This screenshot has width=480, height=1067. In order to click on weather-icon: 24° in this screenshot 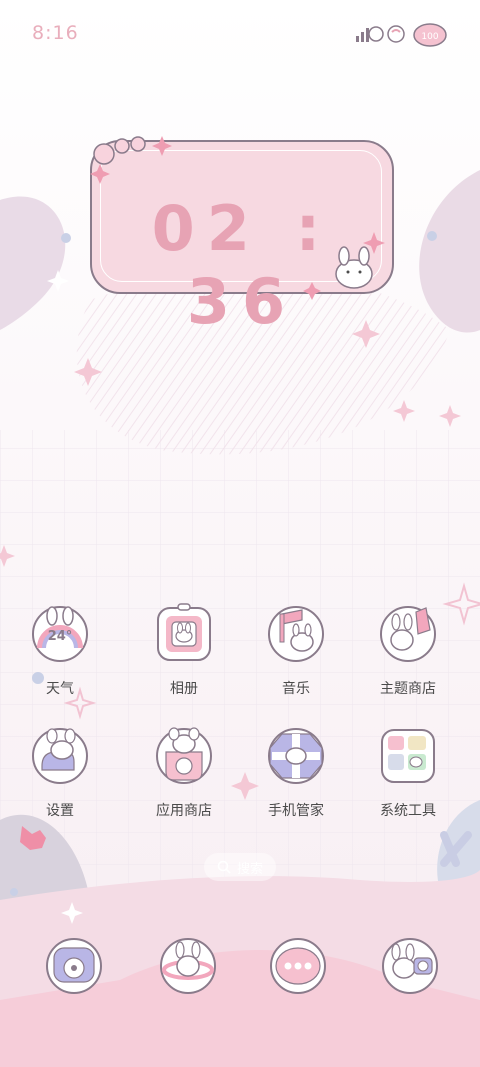, I will do `click(60, 632)`.